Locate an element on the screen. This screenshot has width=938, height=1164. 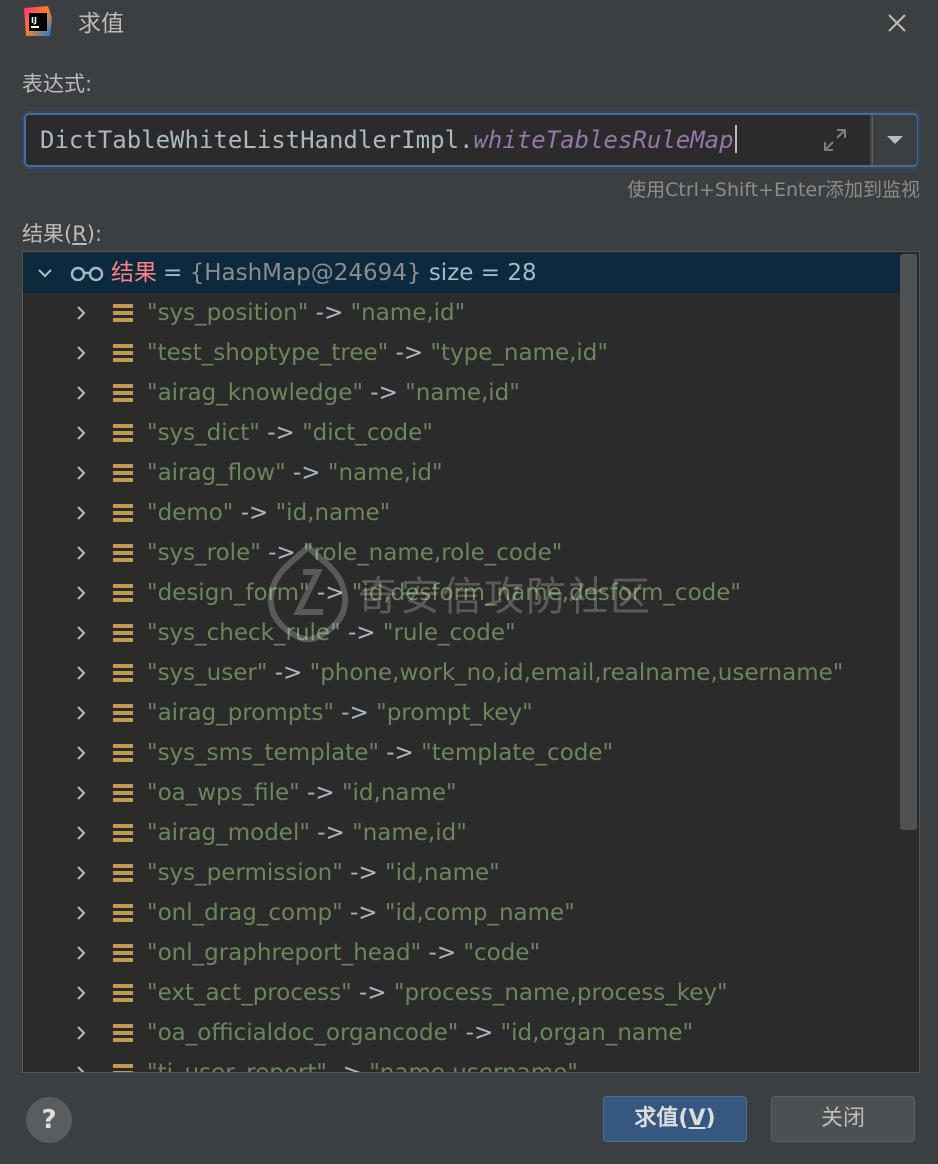
close-button: 关闭 is located at coordinates (843, 1119).